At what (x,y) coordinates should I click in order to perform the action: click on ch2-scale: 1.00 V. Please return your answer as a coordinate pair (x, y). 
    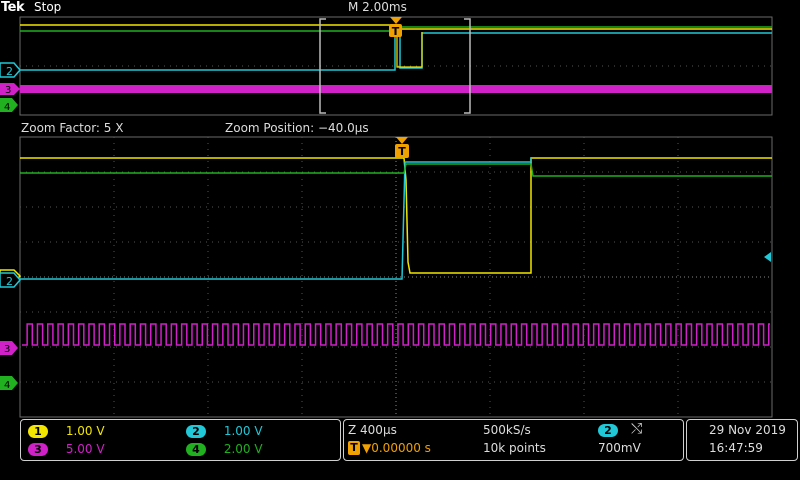
    Looking at the image, I should click on (243, 431).